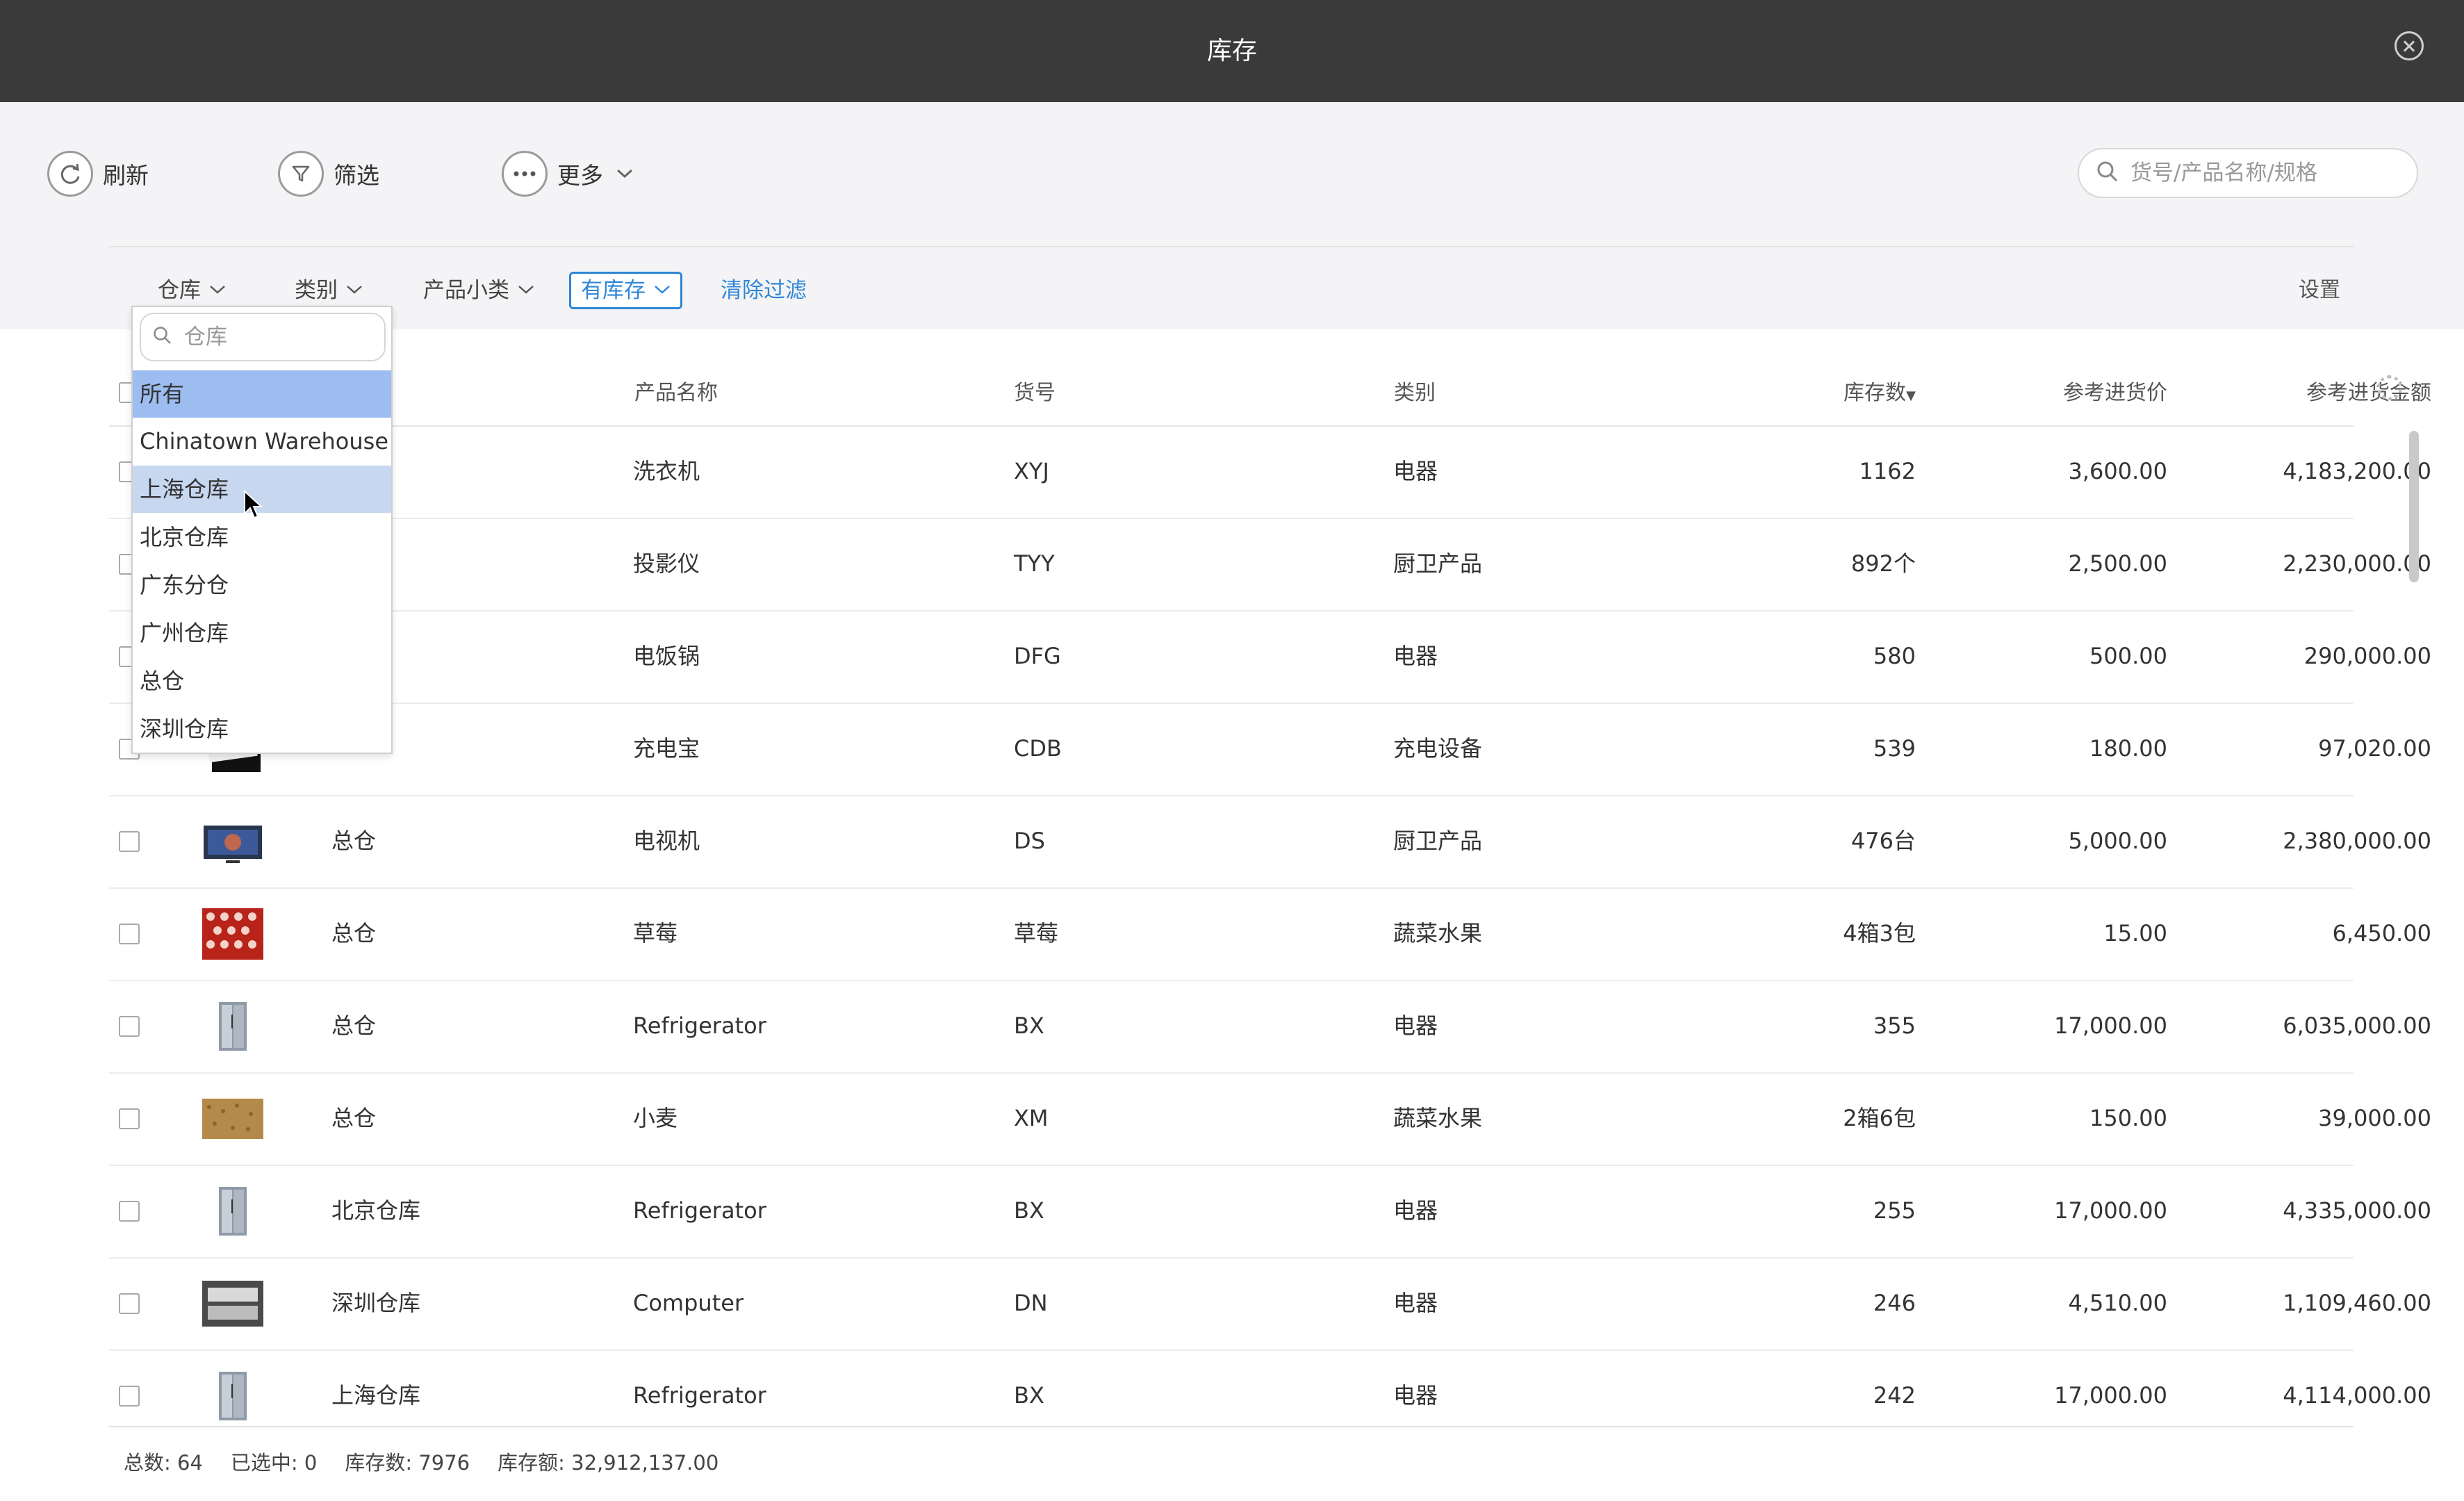 The width and height of the screenshot is (2464, 1501). What do you see at coordinates (1038, 748) in the screenshot?
I see `cell-sku: CDB` at bounding box center [1038, 748].